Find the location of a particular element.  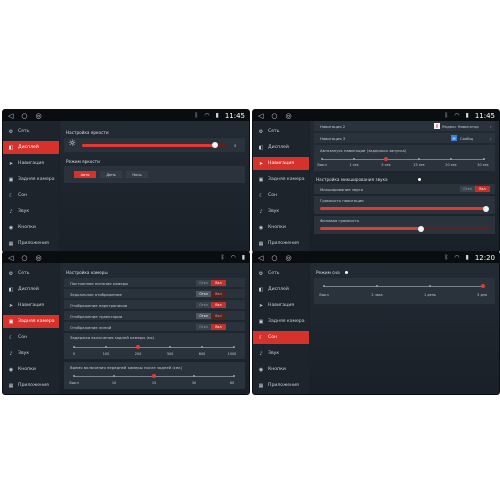

brightness-title: Настройка яркости is located at coordinates (87, 132).